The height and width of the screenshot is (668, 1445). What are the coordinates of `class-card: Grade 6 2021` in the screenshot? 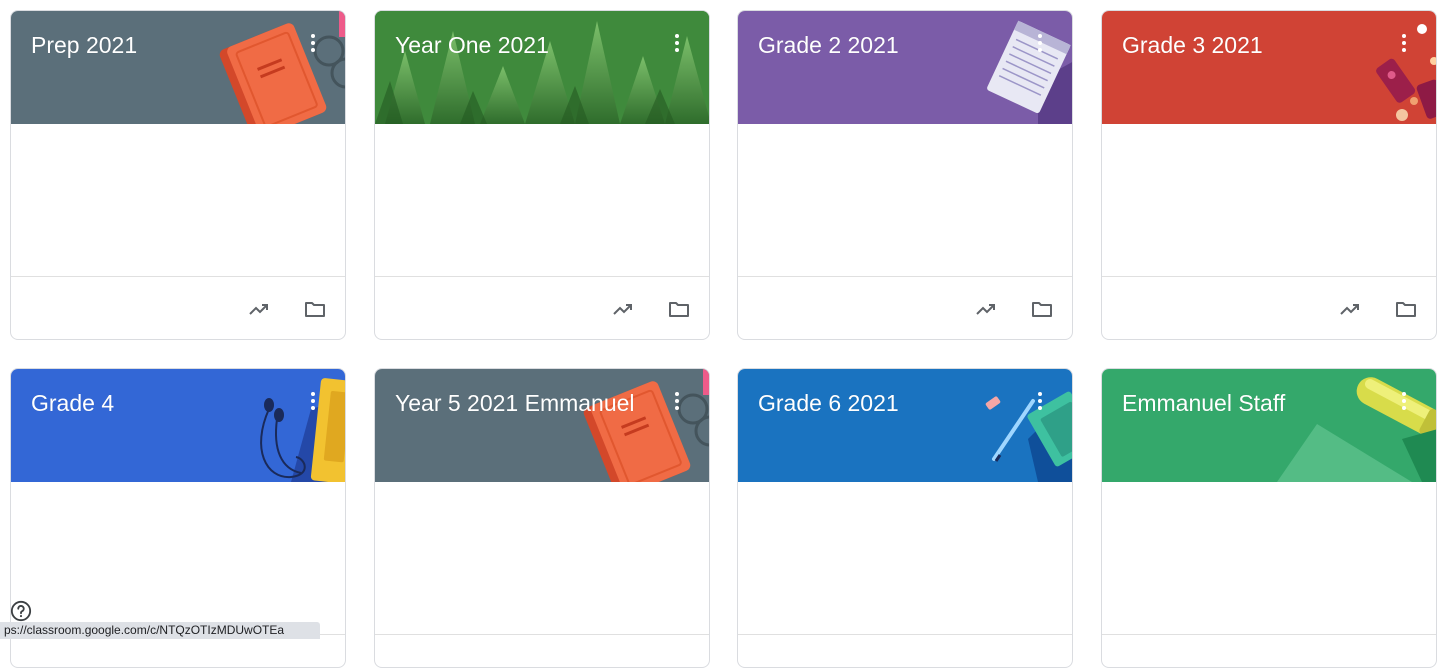 It's located at (905, 518).